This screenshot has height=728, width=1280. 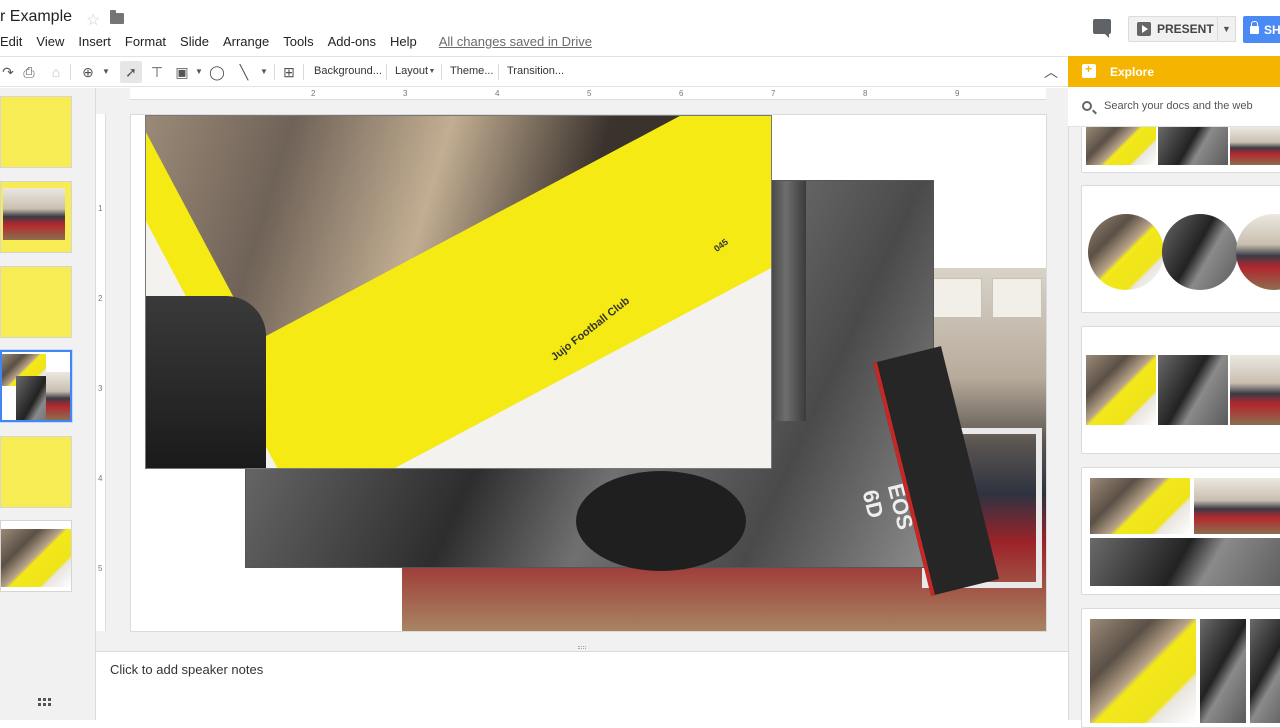 What do you see at coordinates (681, 93) in the screenshot?
I see `ruler-number: 6` at bounding box center [681, 93].